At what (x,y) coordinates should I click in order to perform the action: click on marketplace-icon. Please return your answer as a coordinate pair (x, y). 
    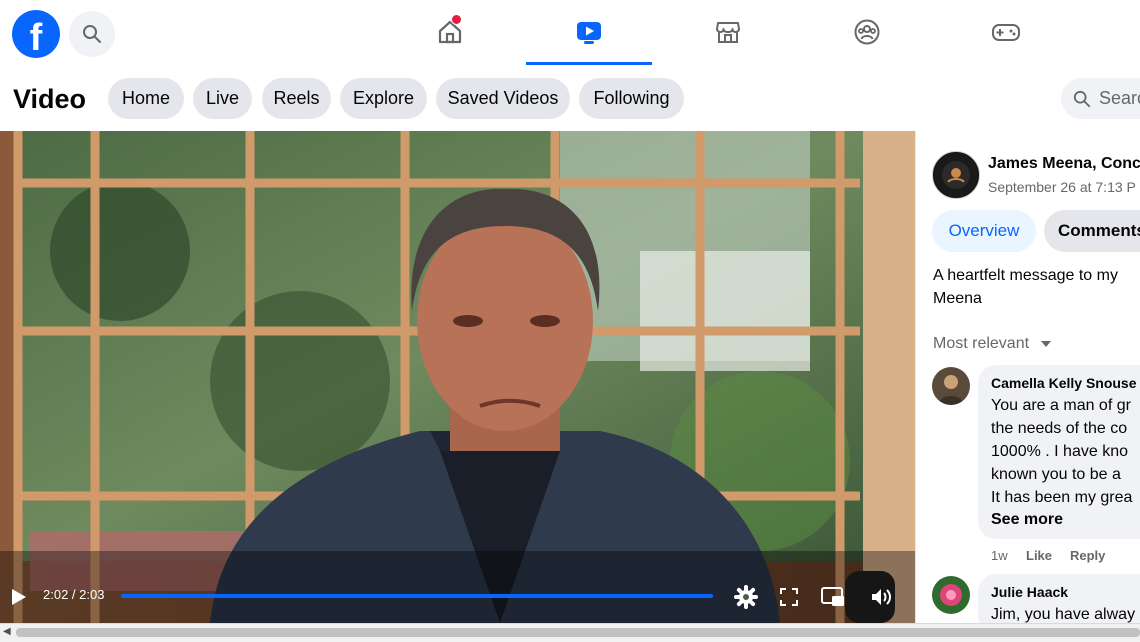
    Looking at the image, I should click on (728, 32).